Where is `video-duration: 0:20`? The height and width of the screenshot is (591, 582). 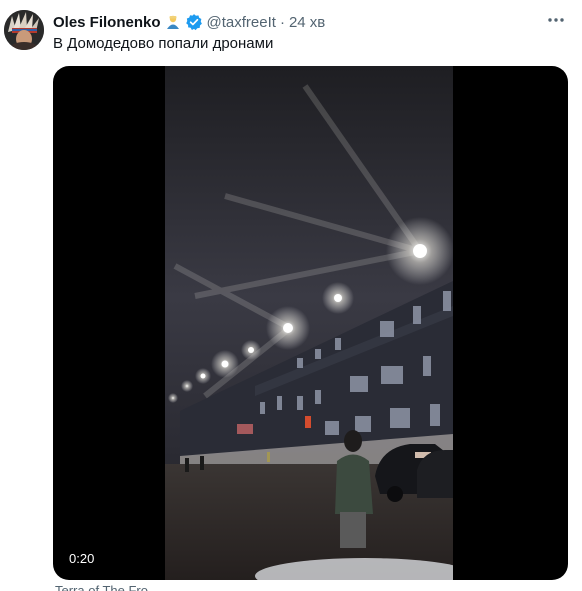 video-duration: 0:20 is located at coordinates (82, 558).